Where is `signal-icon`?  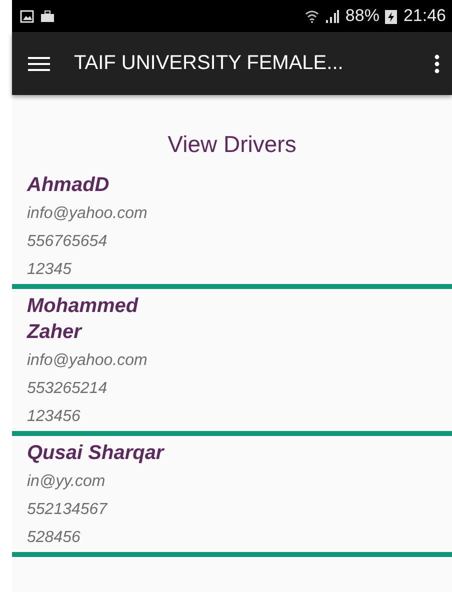 signal-icon is located at coordinates (332, 16).